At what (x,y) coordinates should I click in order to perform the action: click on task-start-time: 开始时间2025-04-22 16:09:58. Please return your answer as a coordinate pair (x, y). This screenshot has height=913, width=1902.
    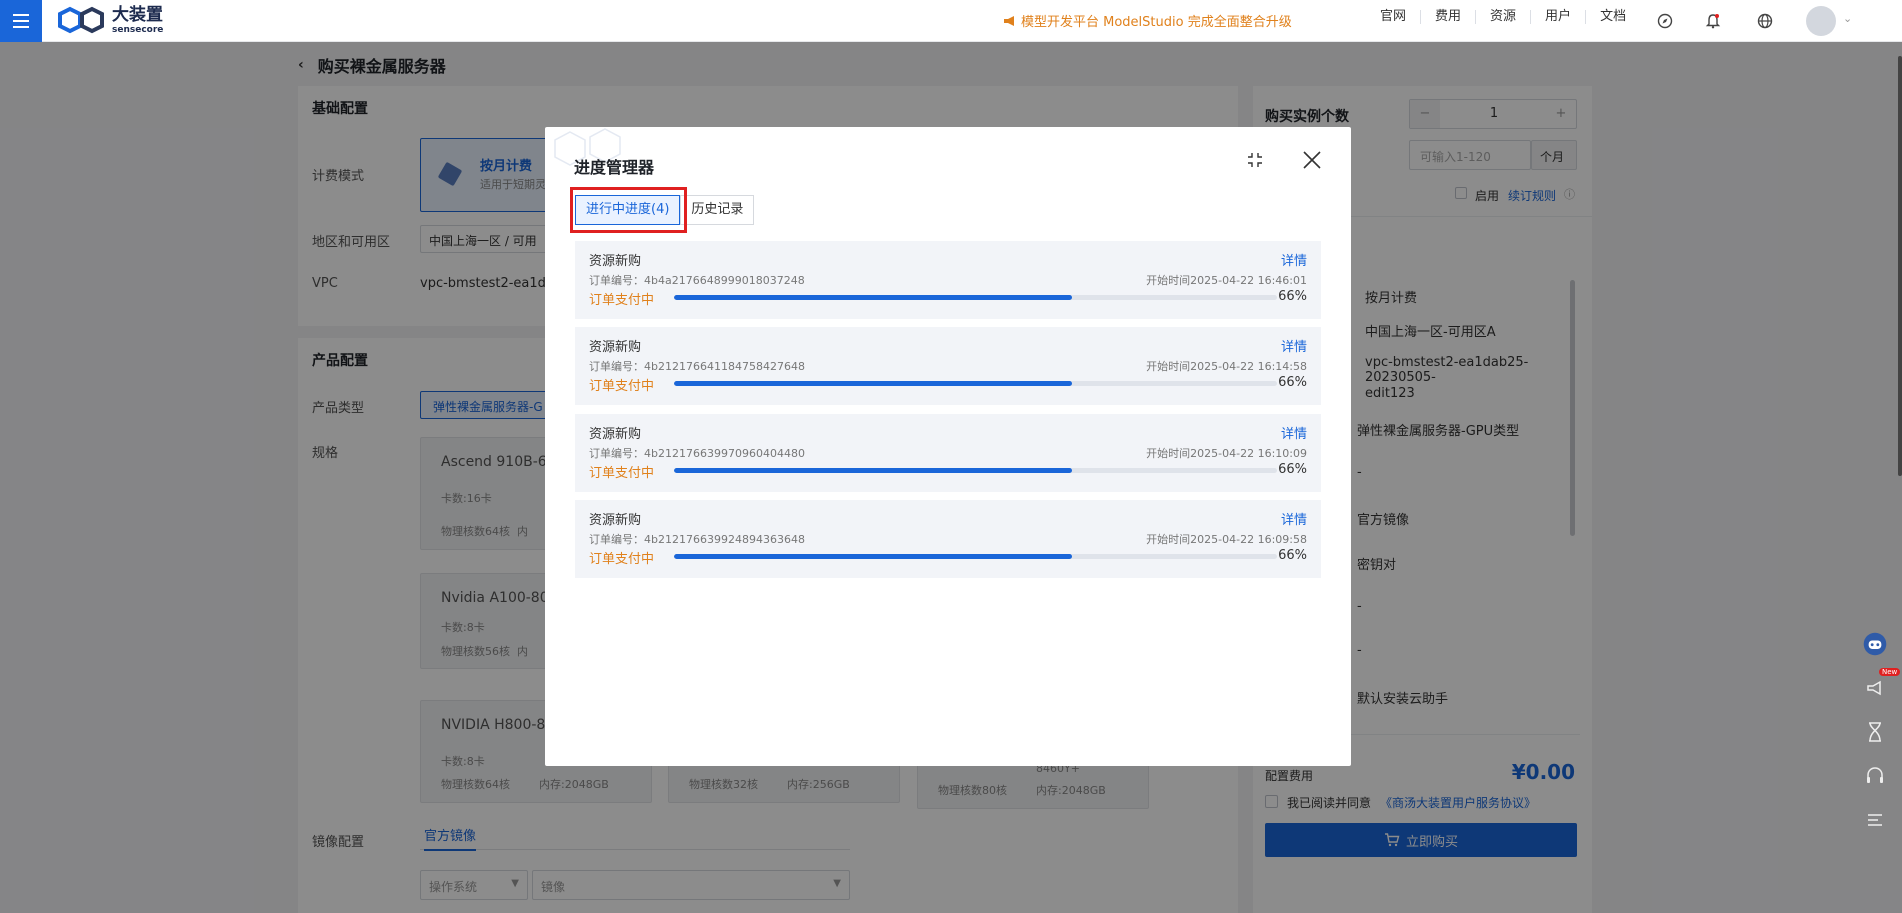
    Looking at the image, I should click on (1226, 539).